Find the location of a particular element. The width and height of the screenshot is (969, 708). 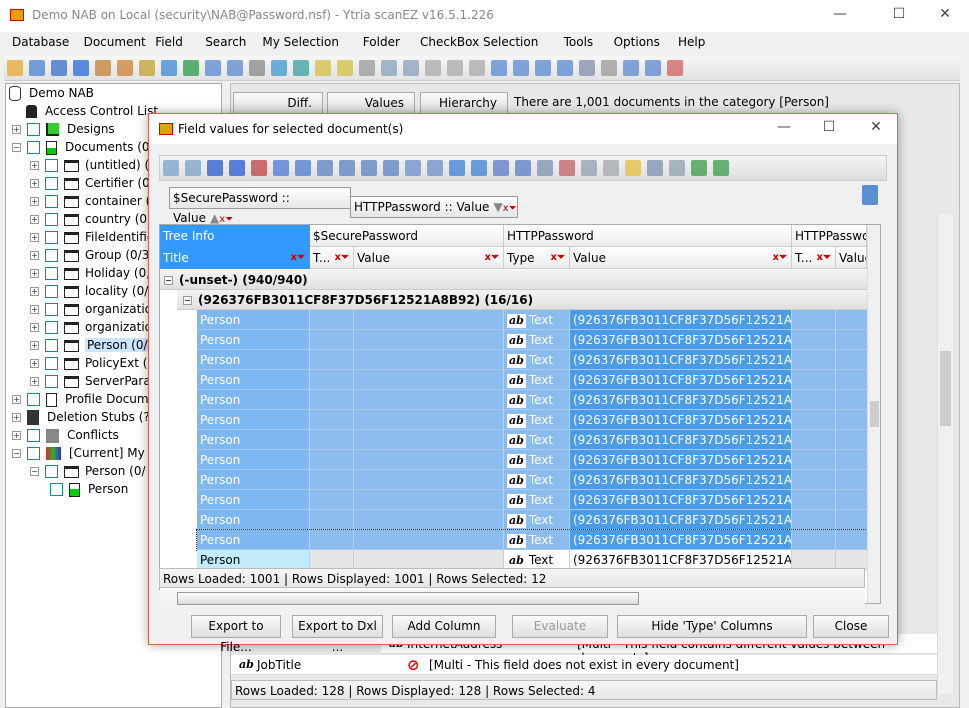

column-header-value: Value is located at coordinates (851, 258).